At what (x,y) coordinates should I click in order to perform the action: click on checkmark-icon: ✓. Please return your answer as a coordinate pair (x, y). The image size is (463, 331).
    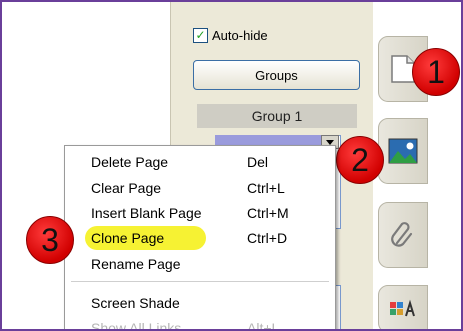
    Looking at the image, I should click on (200, 35).